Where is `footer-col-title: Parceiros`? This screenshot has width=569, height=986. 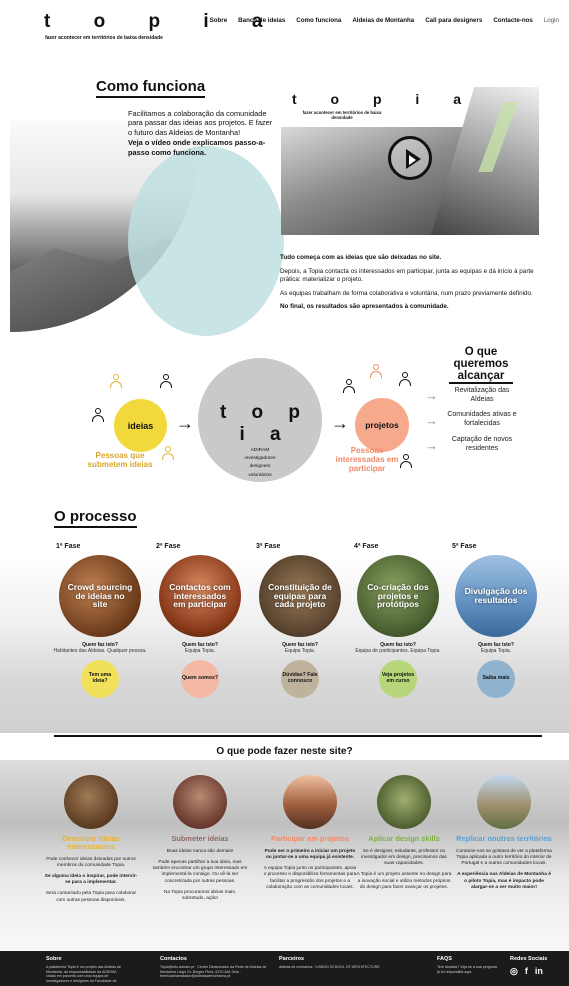
footer-col-title: Parceiros is located at coordinates (349, 959).